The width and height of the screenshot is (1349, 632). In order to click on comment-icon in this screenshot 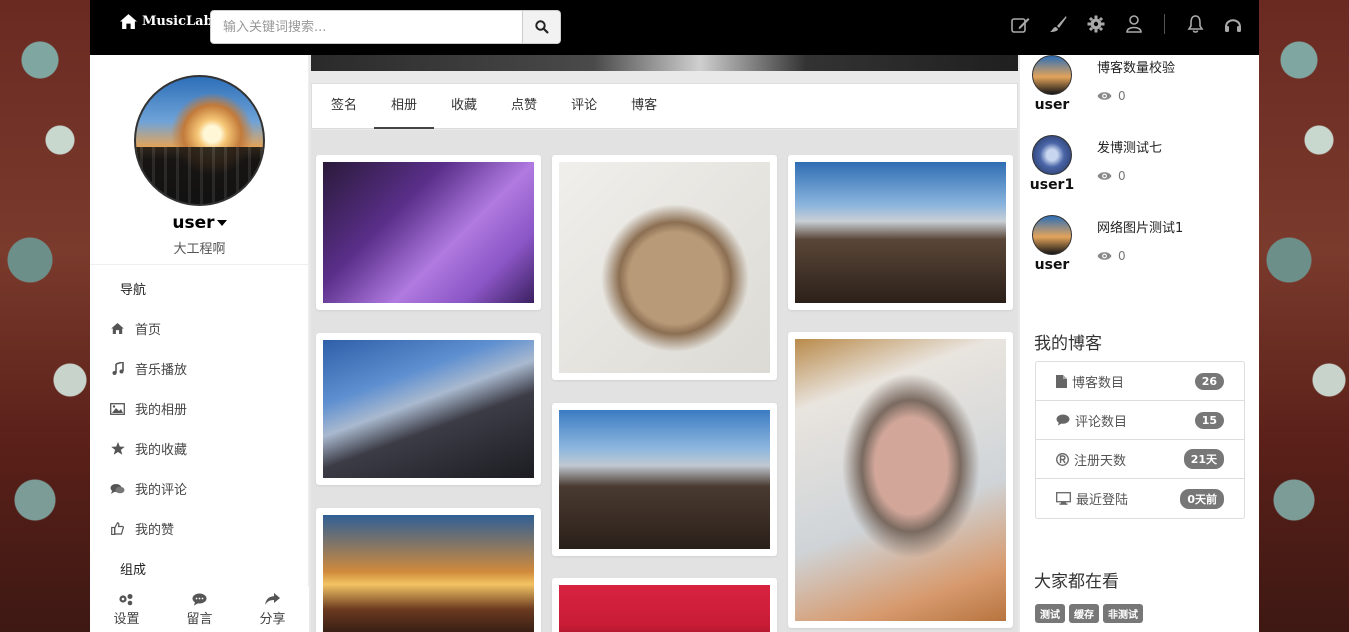, I will do `click(1063, 420)`.